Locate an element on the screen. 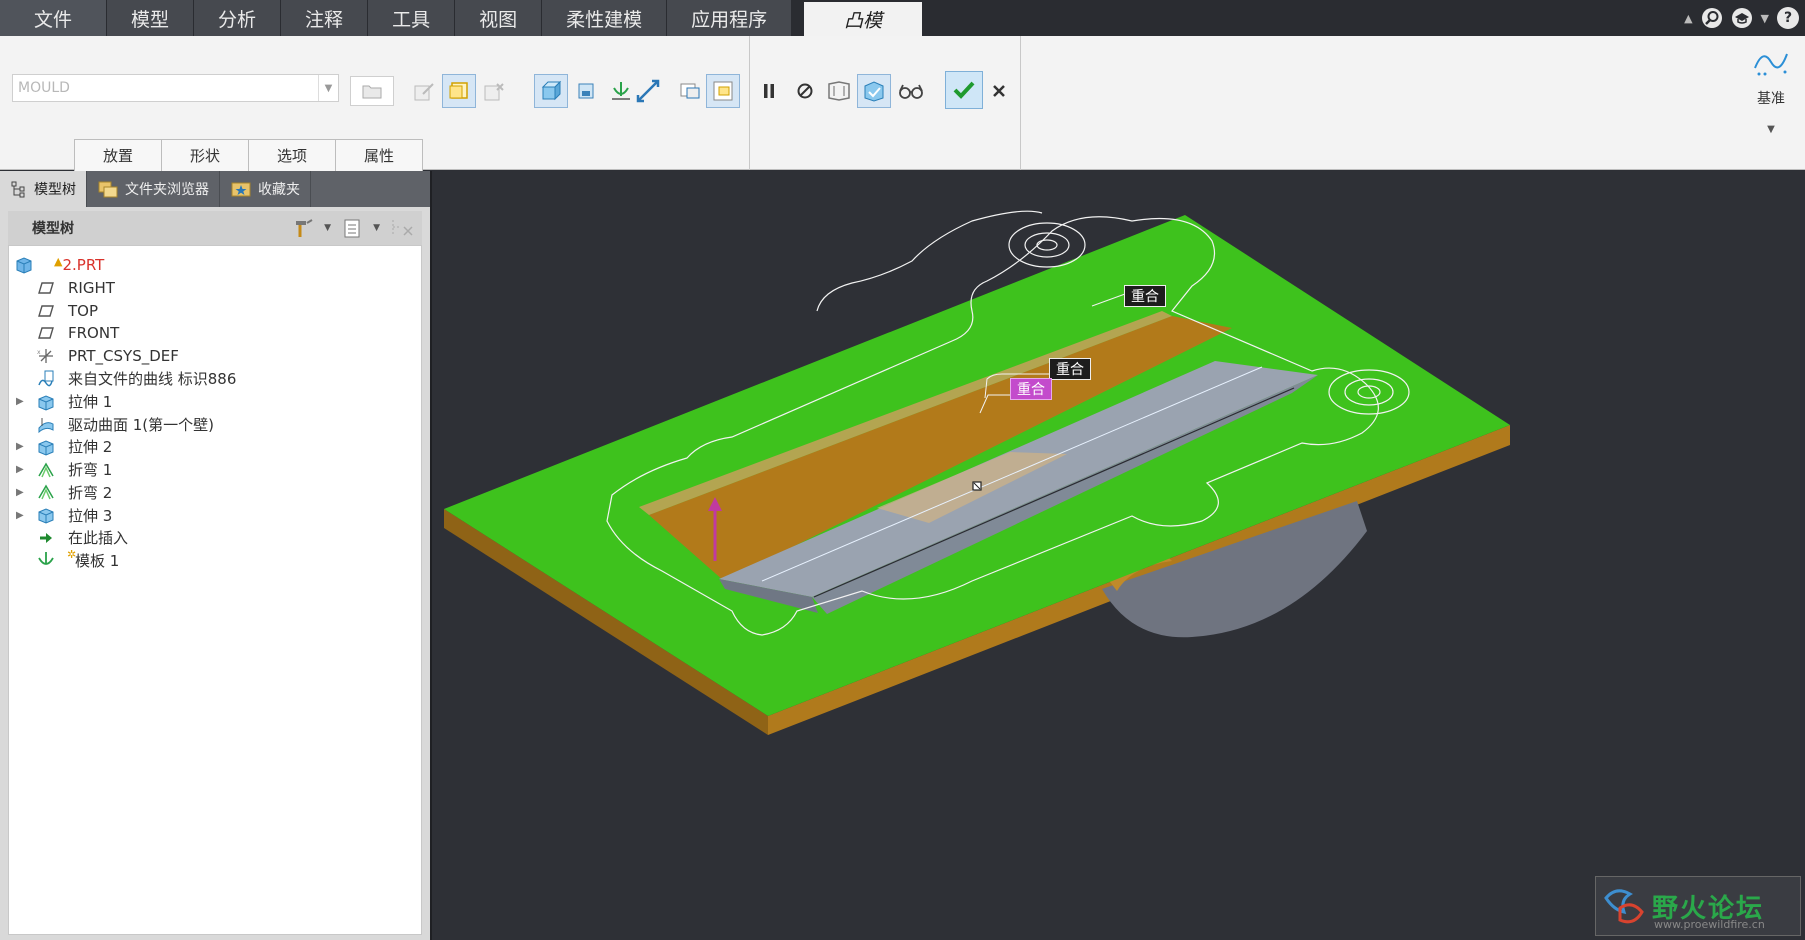 This screenshot has height=940, width=1805. glasses-icon is located at coordinates (911, 91).